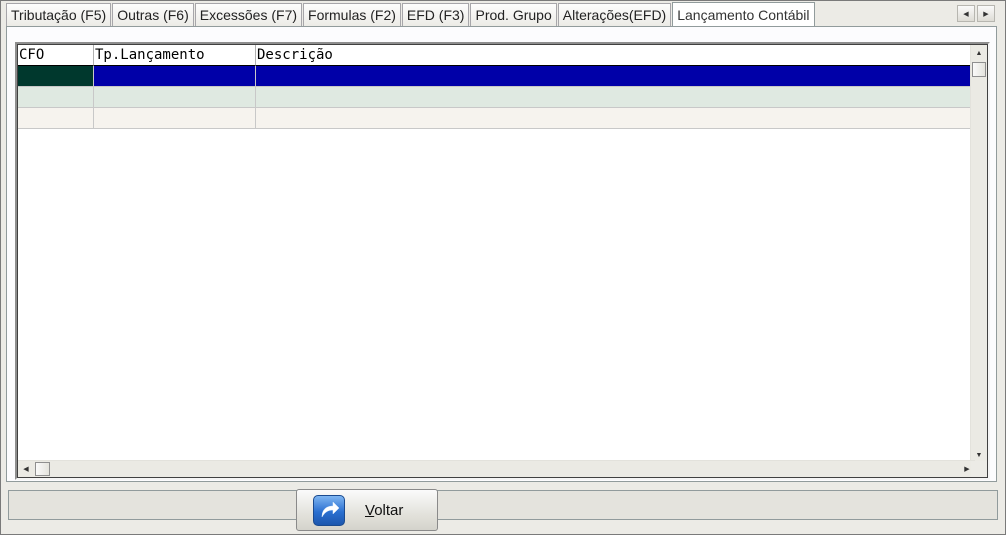 The image size is (1006, 535). I want to click on tab-alteracoes-efd: Alterações(EFD), so click(614, 14).